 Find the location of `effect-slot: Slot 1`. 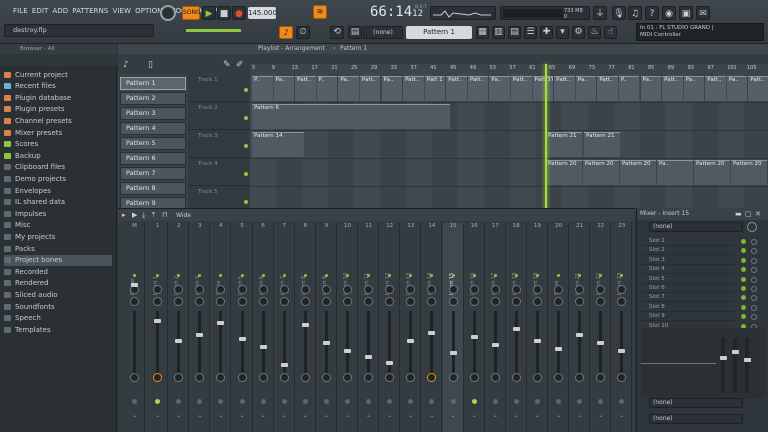

effect-slot: Slot 1 is located at coordinates (688, 242).